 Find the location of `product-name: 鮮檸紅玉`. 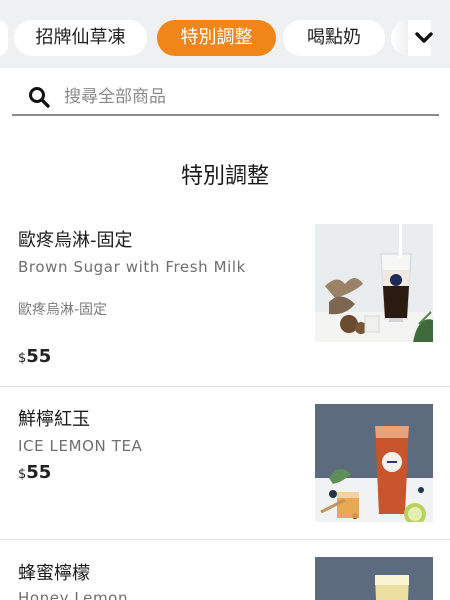

product-name: 鮮檸紅玉 is located at coordinates (54, 419).